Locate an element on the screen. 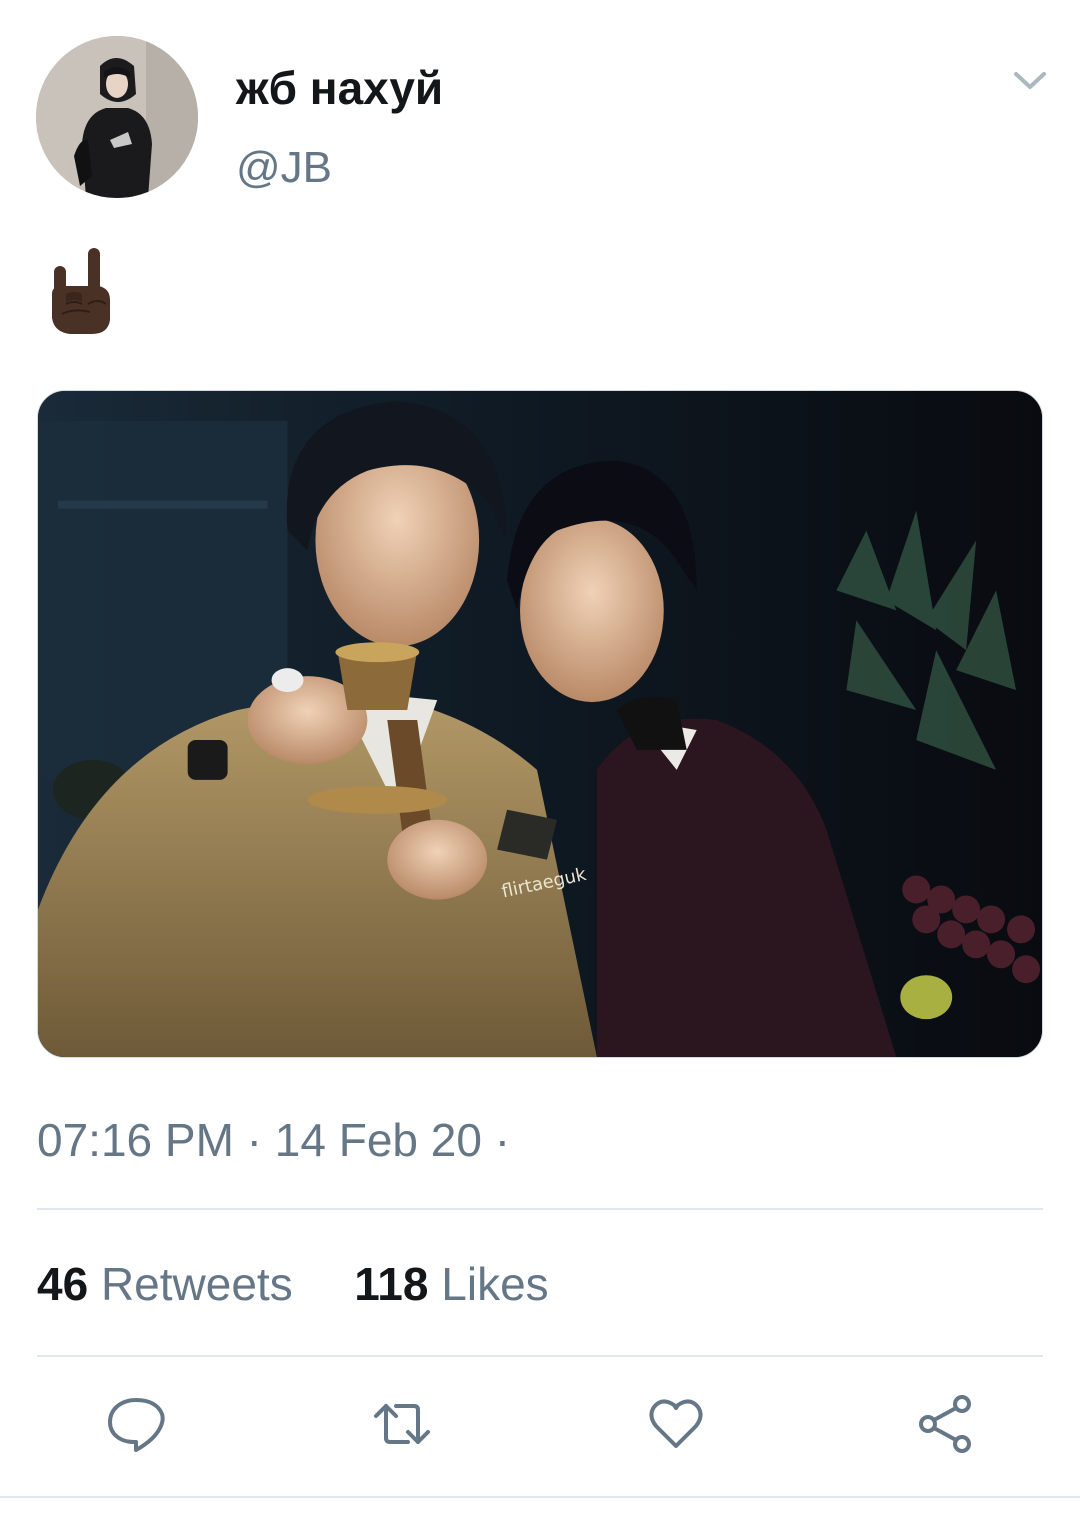 This screenshot has width=1080, height=1516. reply-button is located at coordinates (136, 1424).